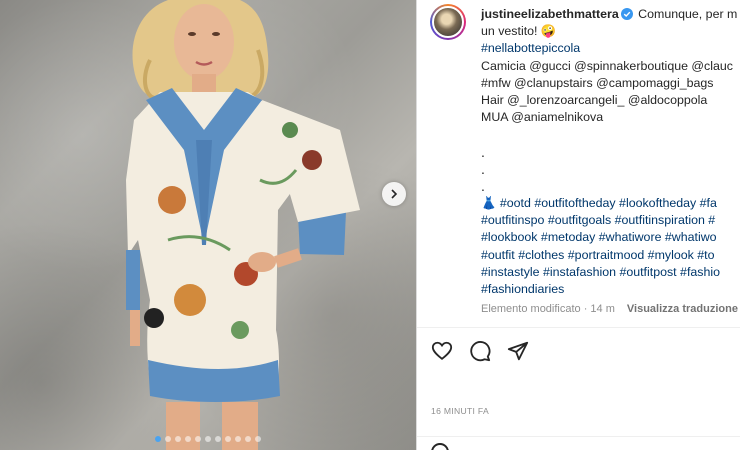  I want to click on carousel-indicator, so click(208, 439).